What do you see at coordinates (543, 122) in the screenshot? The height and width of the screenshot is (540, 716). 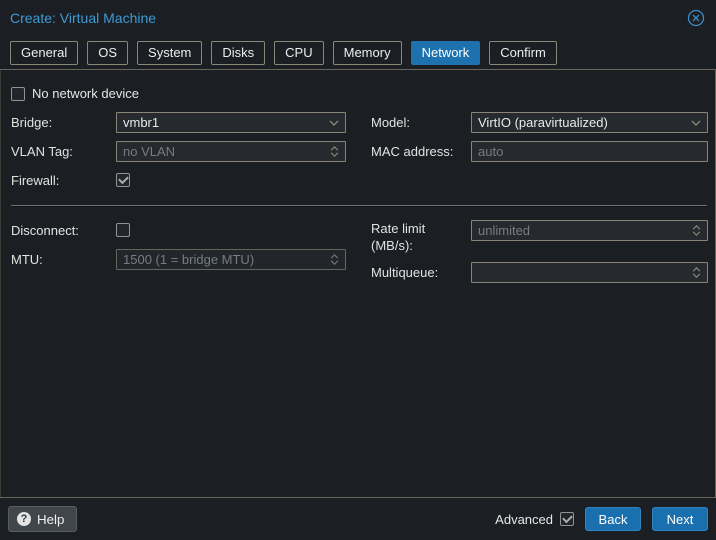 I see `model-value: VirtIO (paravirtualized)` at bounding box center [543, 122].